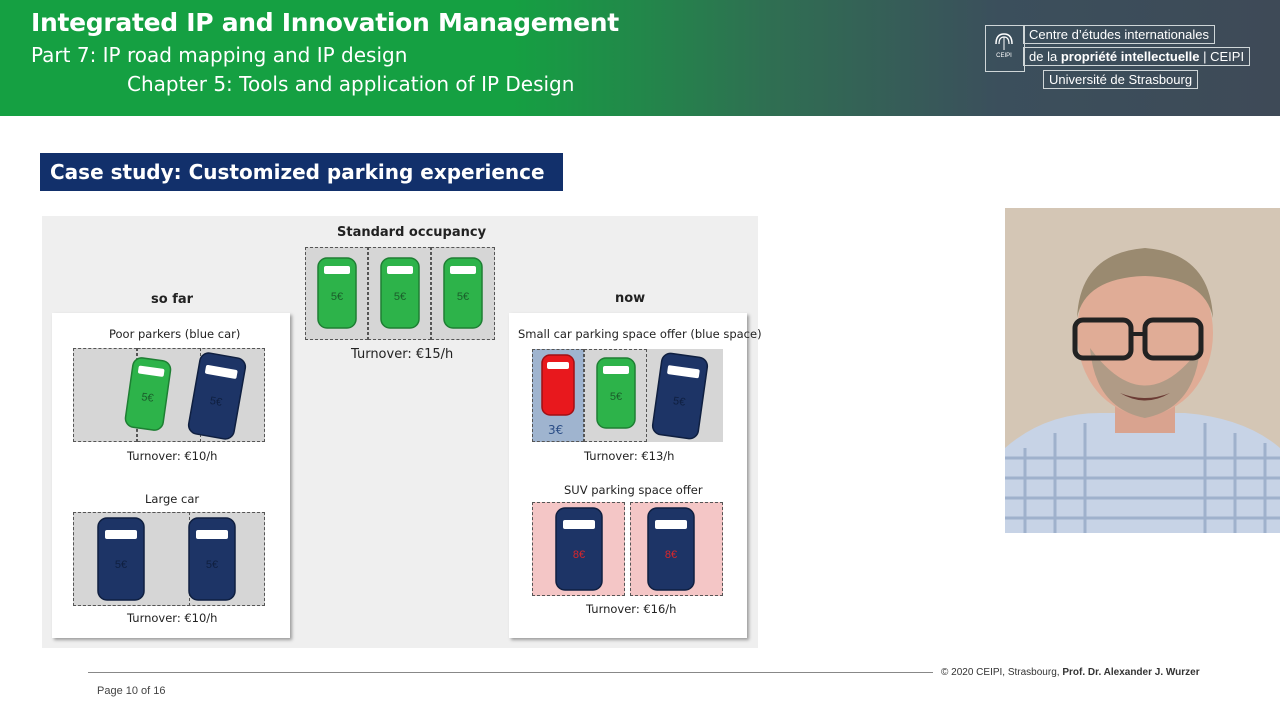  What do you see at coordinates (630, 298) in the screenshot?
I see `now-label: now` at bounding box center [630, 298].